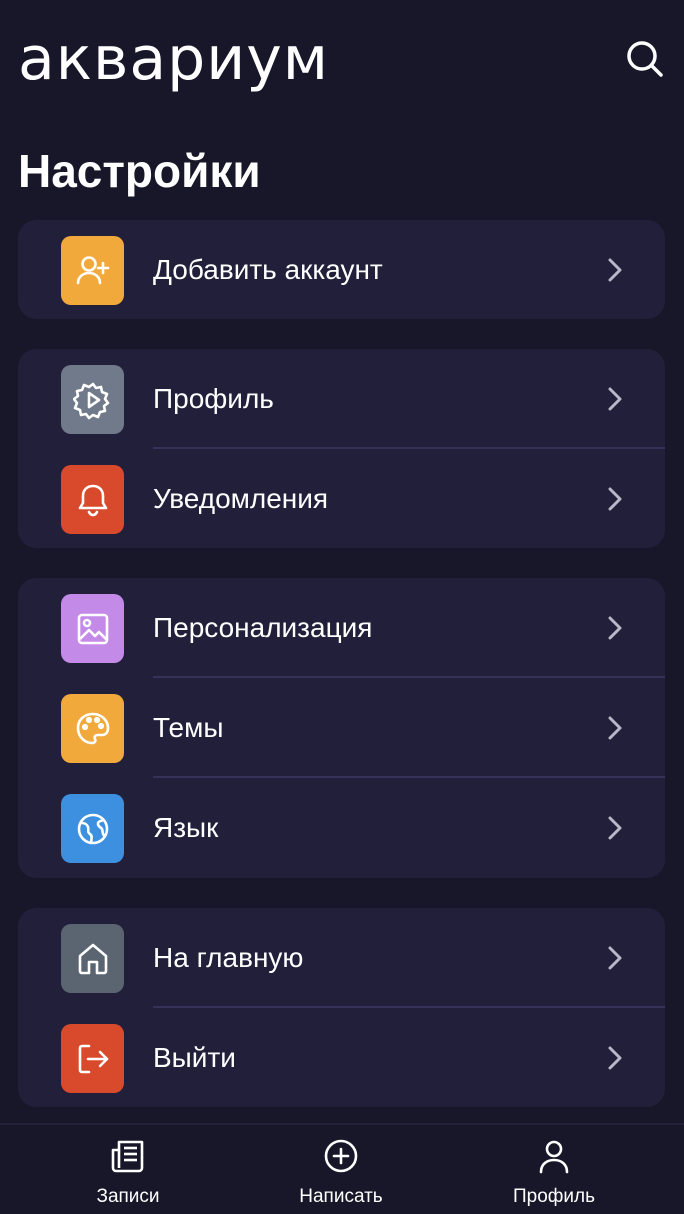 The height and width of the screenshot is (1214, 684). I want to click on tab-label: Написать, so click(341, 1196).